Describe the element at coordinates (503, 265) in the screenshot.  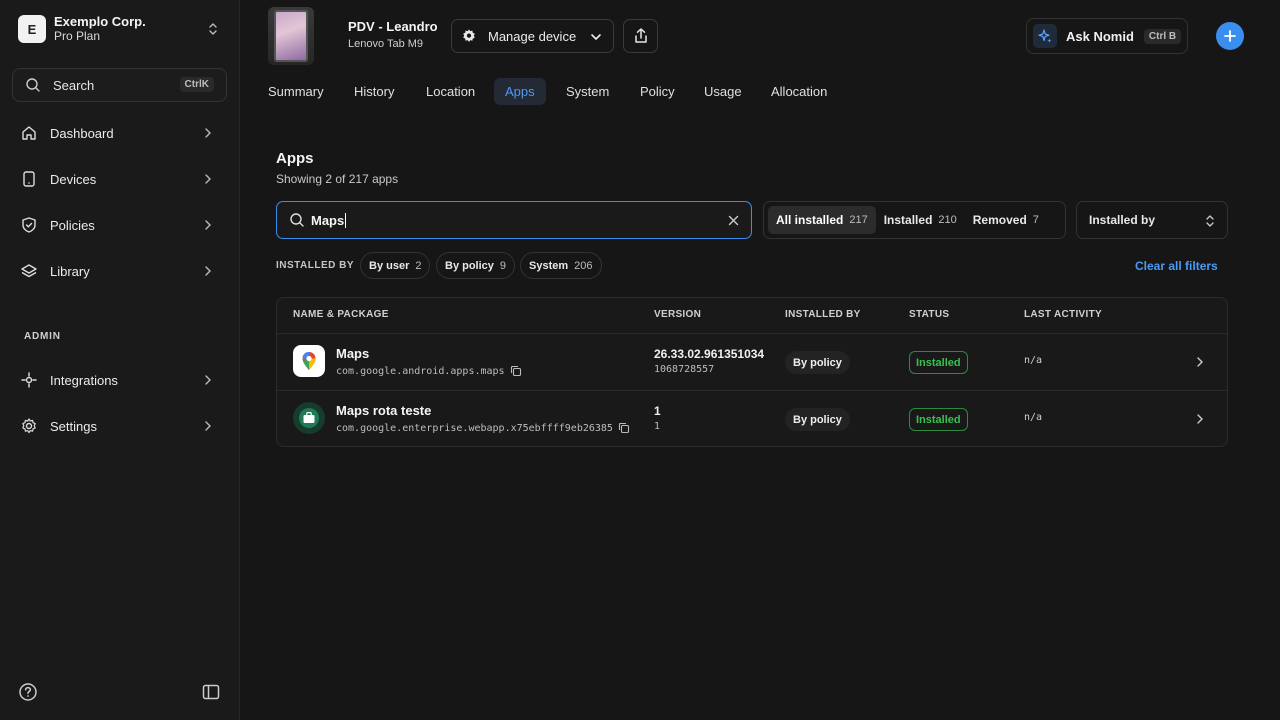
I see `chip-count: 9` at that location.